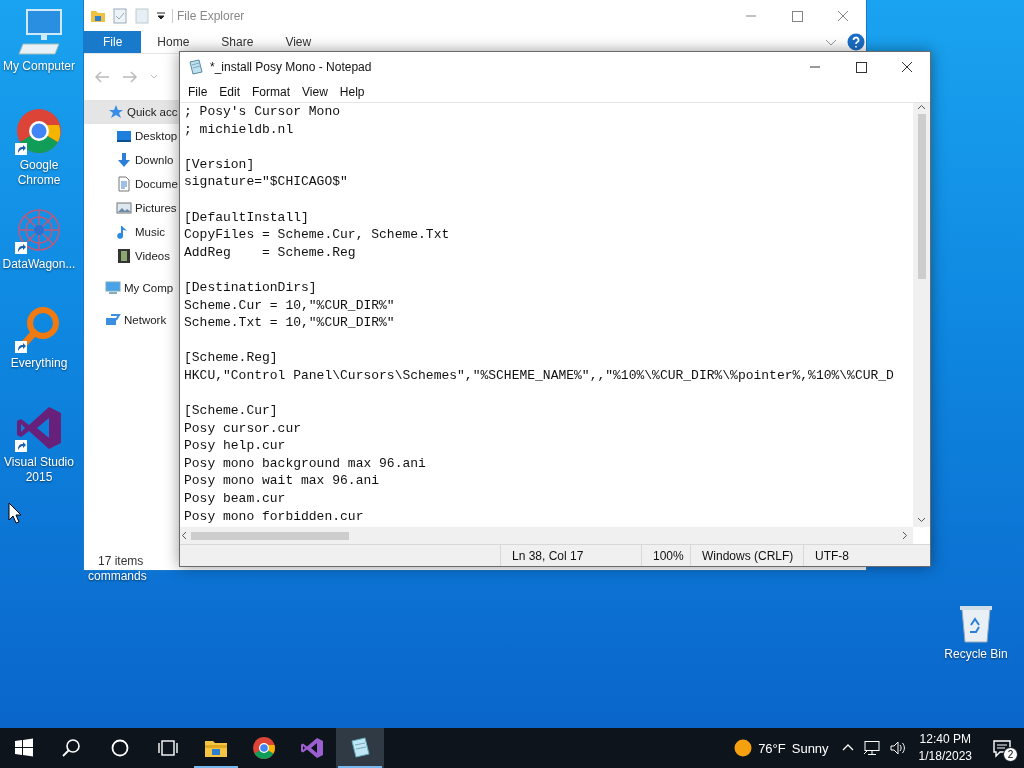 The width and height of the screenshot is (1024, 768). I want to click on text-line: Posy mono background max 96.ani, so click(305, 463).